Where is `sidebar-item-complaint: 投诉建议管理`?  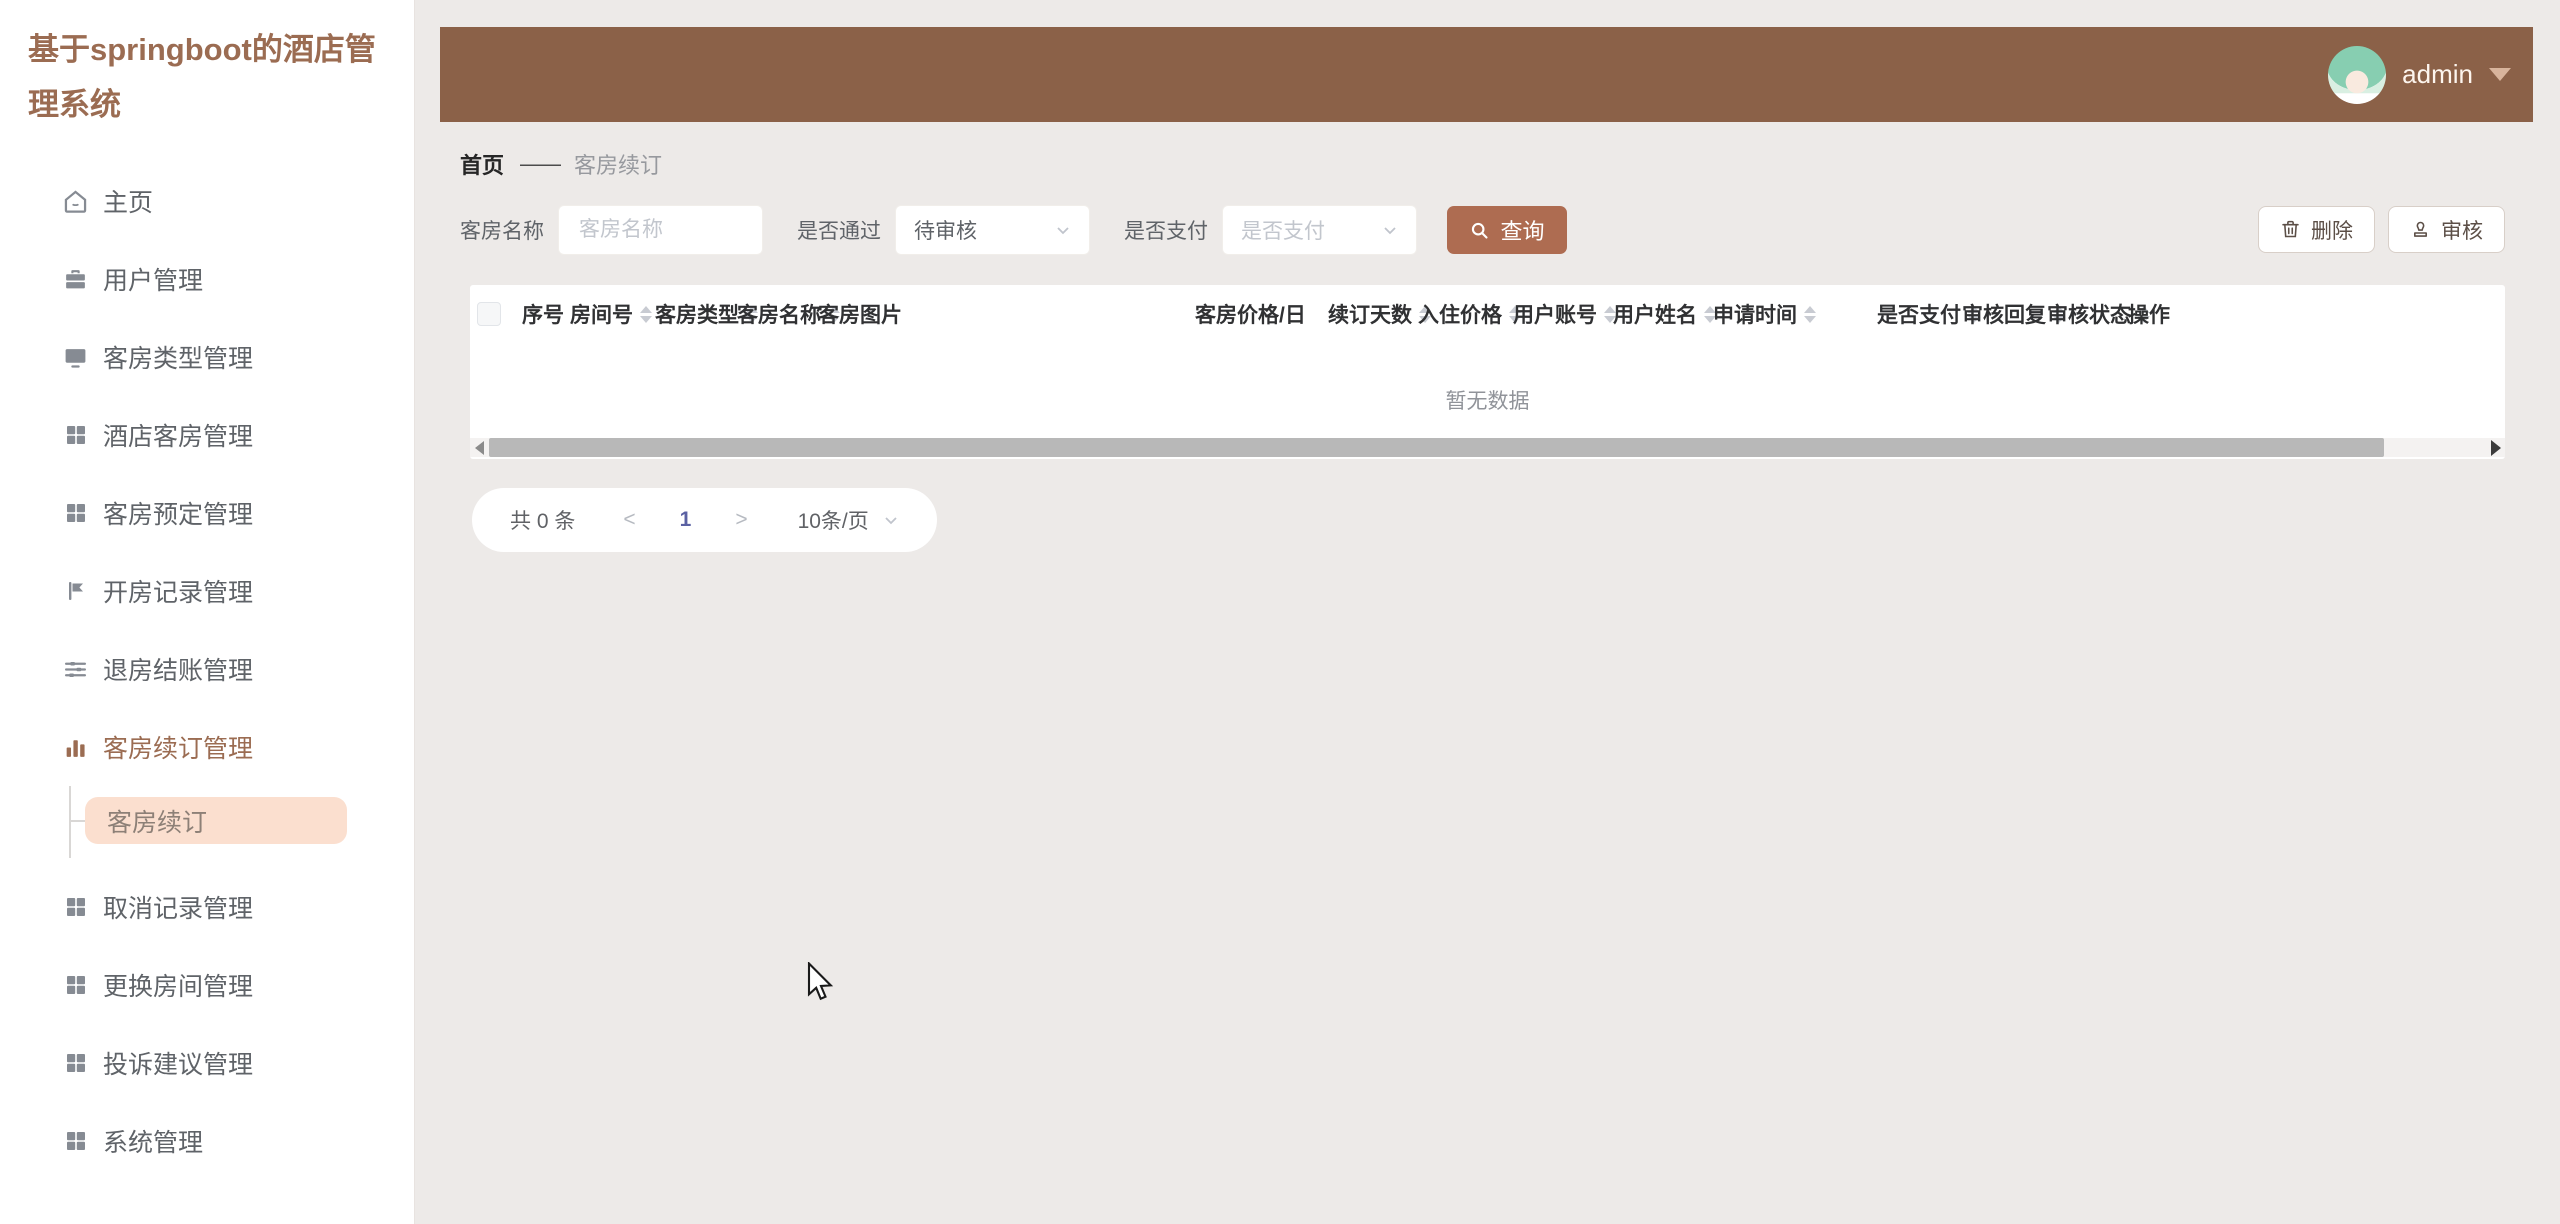
sidebar-item-complaint: 投诉建议管理 is located at coordinates (207, 1063).